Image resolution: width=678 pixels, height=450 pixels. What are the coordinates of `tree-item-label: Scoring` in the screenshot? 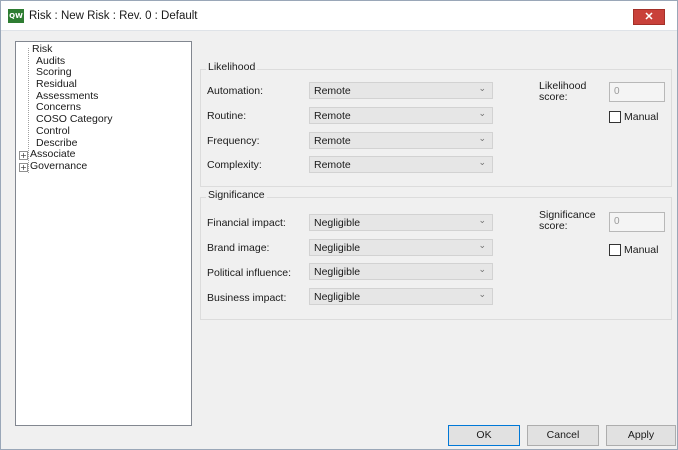 It's located at (54, 72).